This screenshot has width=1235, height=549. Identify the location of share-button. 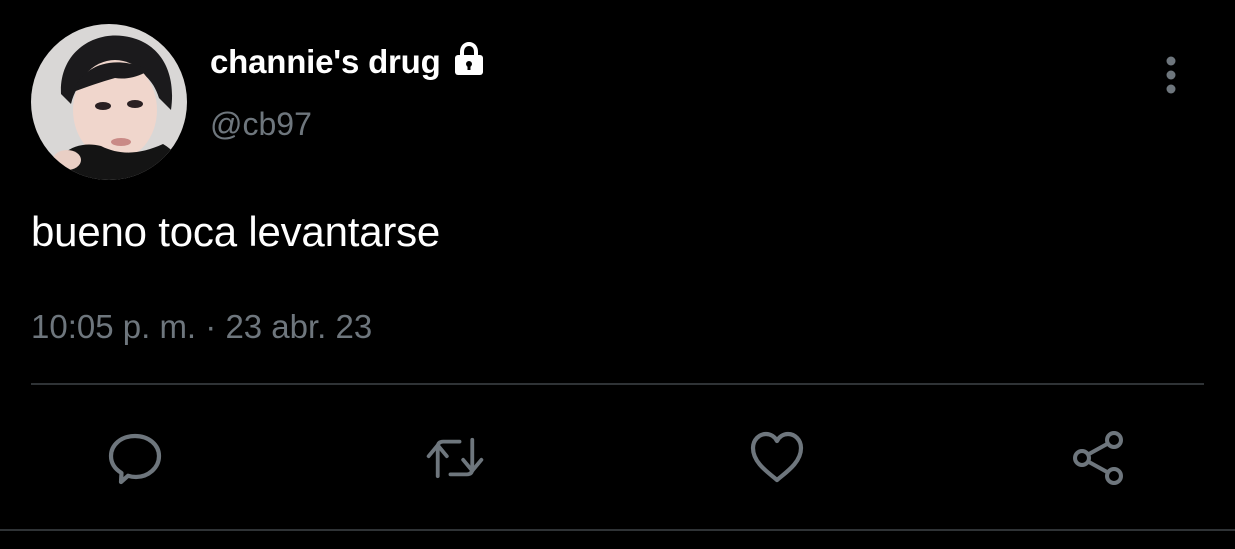
(1099, 458).